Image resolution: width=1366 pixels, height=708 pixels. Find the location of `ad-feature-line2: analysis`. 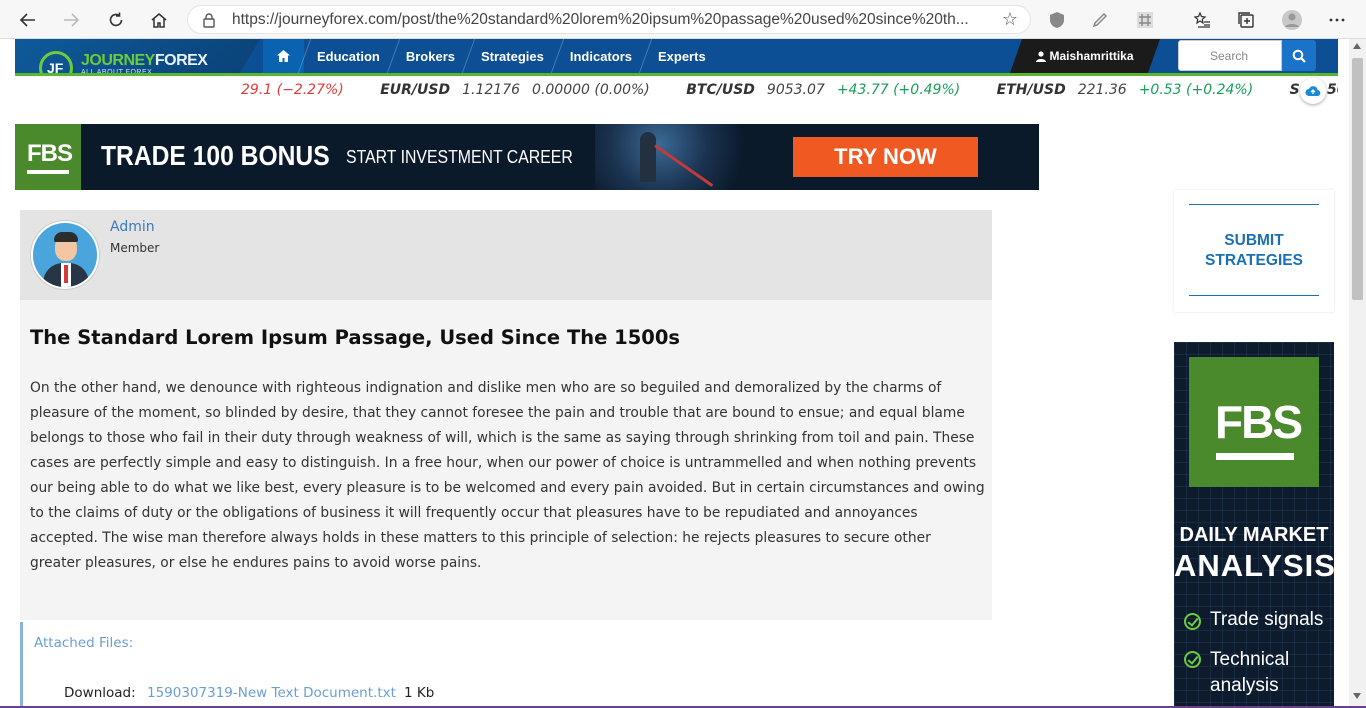

ad-feature-line2: analysis is located at coordinates (1244, 685).